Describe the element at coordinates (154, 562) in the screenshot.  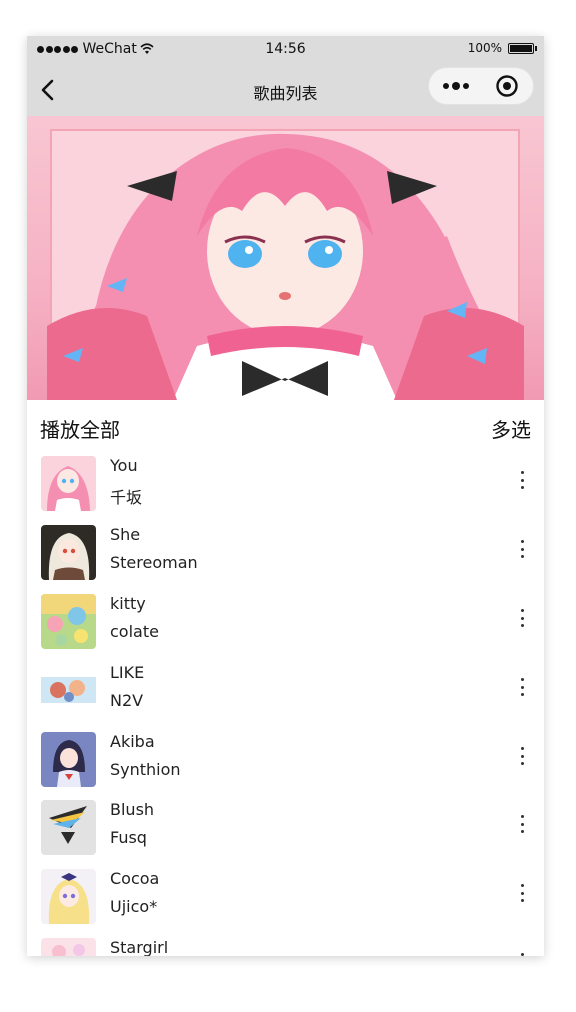
I see `song-artist: Stereoman` at that location.